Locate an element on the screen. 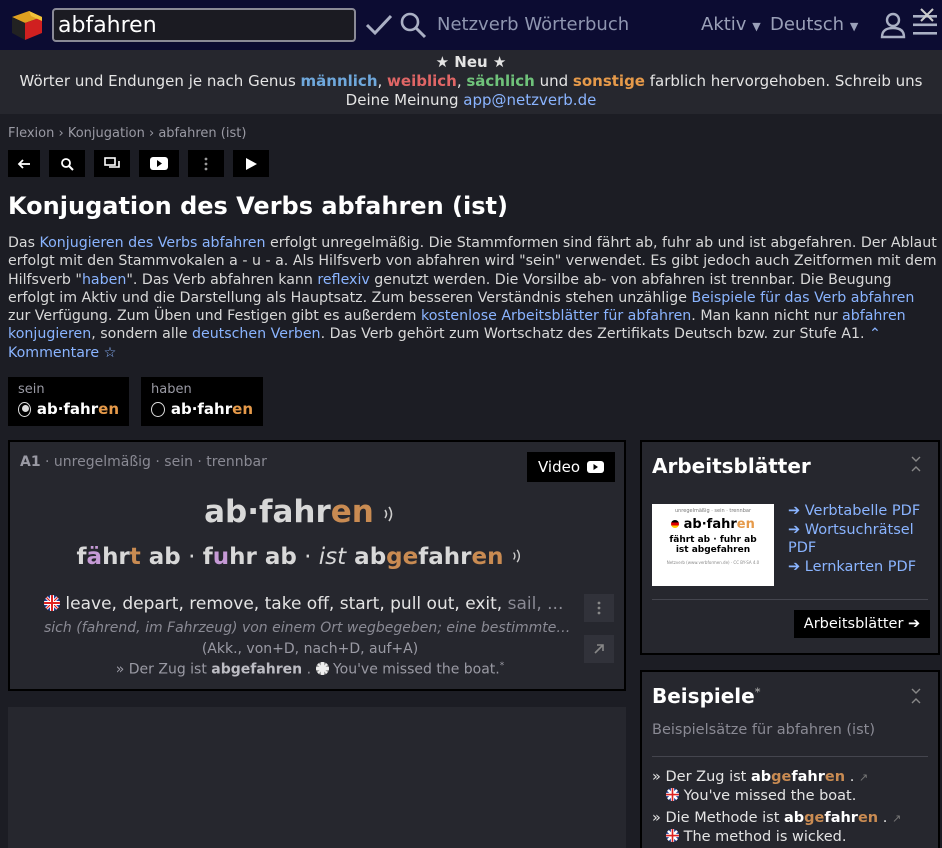 The width and height of the screenshot is (942, 848). notice-line-2: Deine Meinung app@netzverb.de is located at coordinates (471, 100).